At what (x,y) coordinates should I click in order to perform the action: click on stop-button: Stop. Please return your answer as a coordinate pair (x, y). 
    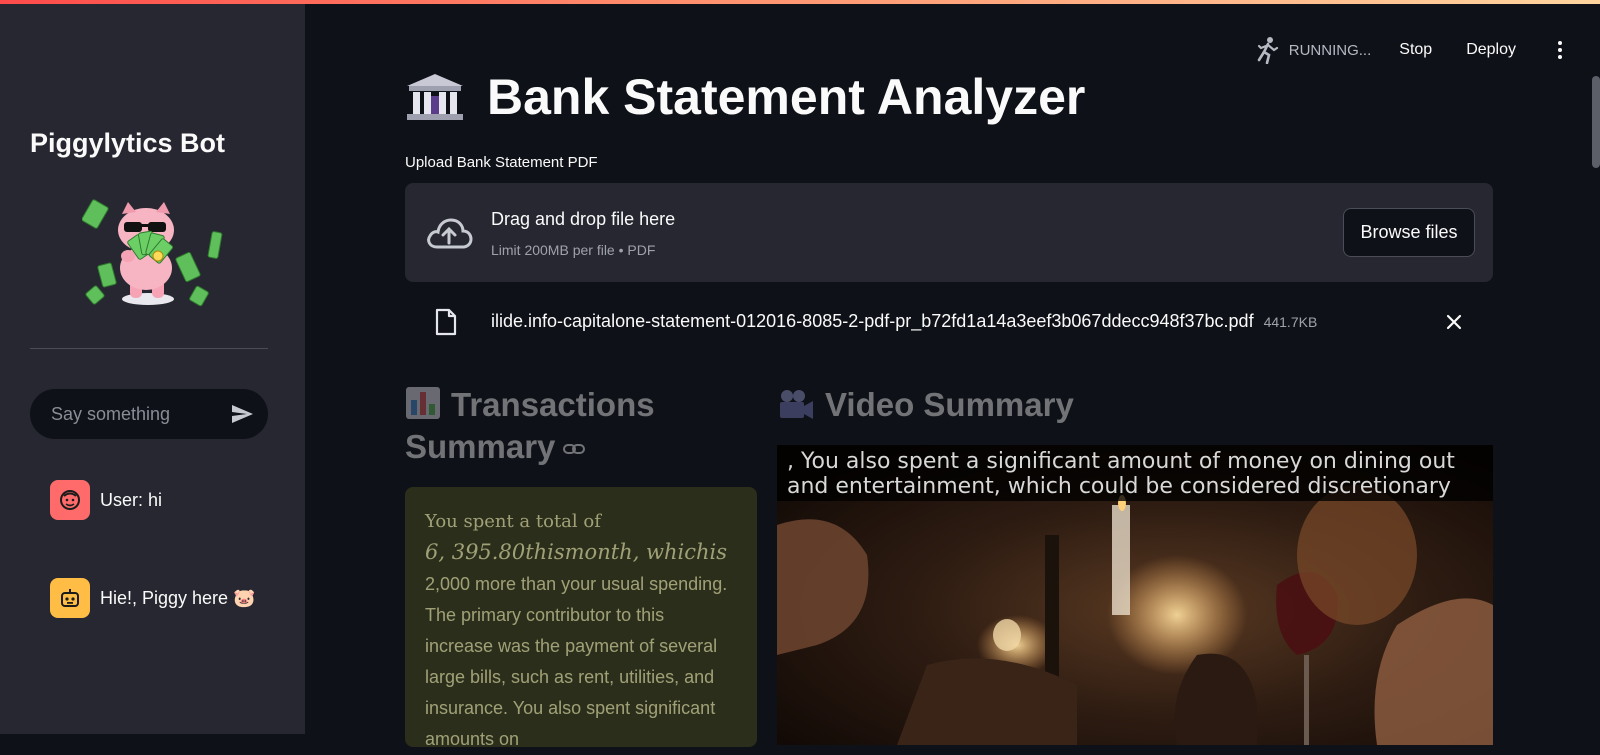
    Looking at the image, I should click on (1415, 50).